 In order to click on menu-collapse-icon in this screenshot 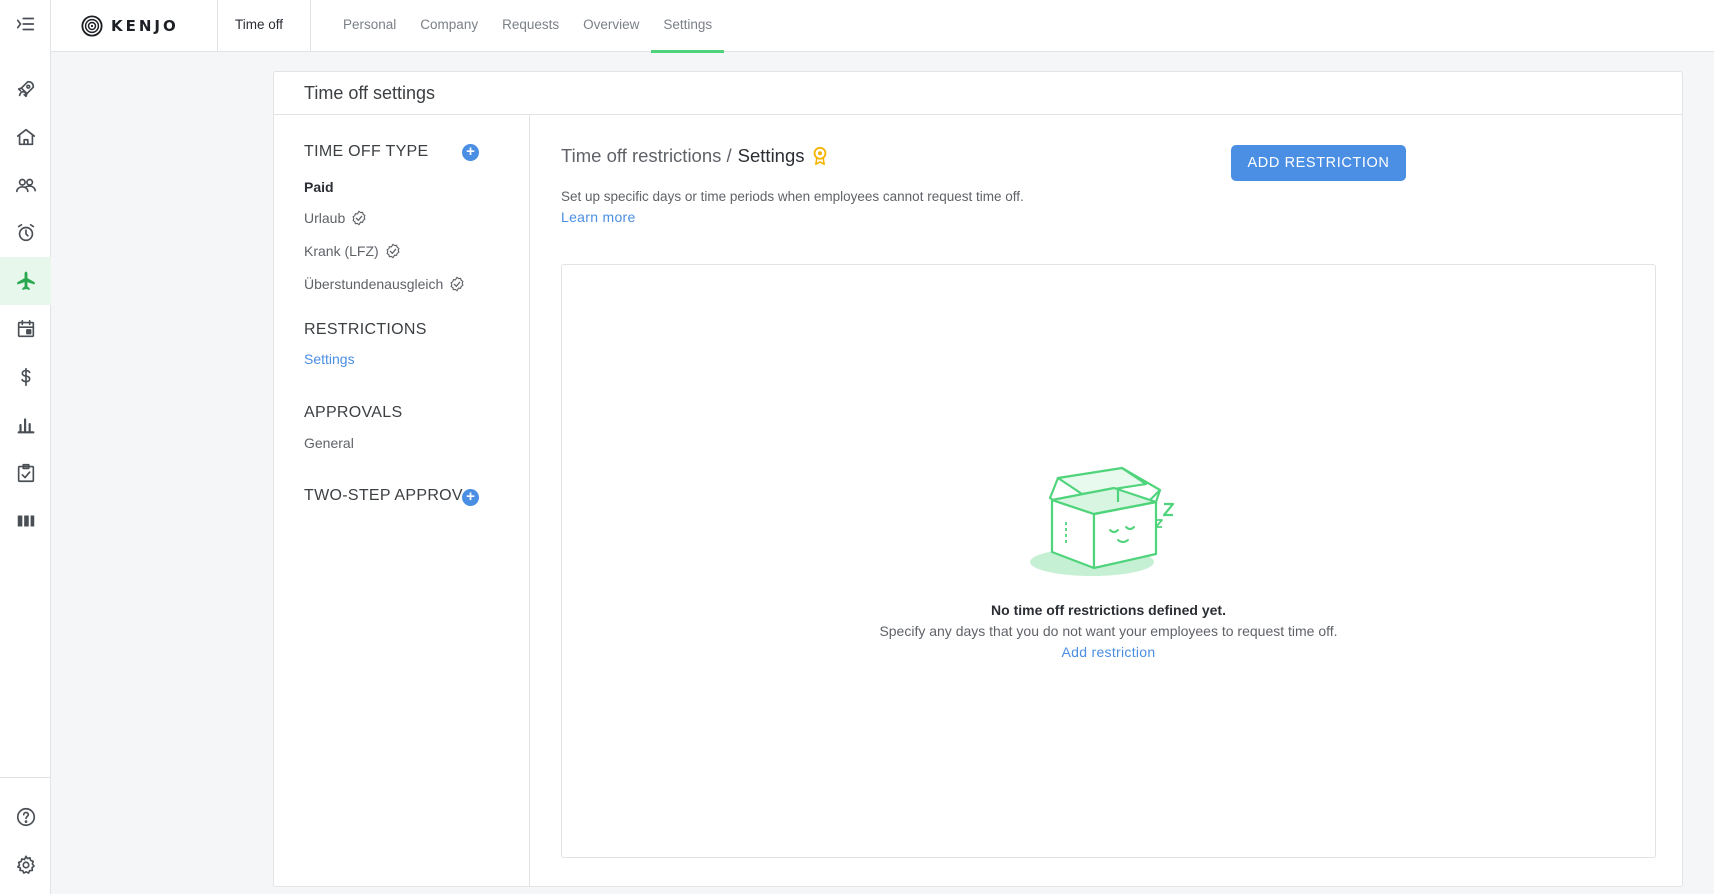, I will do `click(25, 24)`.